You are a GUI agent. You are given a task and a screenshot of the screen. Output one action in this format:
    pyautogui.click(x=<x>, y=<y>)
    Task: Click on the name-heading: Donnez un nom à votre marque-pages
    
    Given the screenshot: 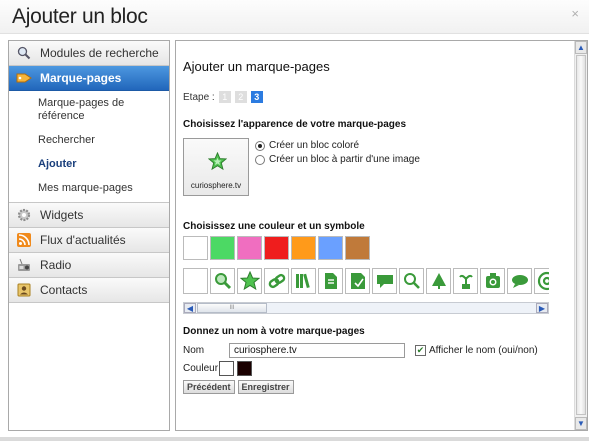 What is the action you would take?
    pyautogui.click(x=274, y=331)
    